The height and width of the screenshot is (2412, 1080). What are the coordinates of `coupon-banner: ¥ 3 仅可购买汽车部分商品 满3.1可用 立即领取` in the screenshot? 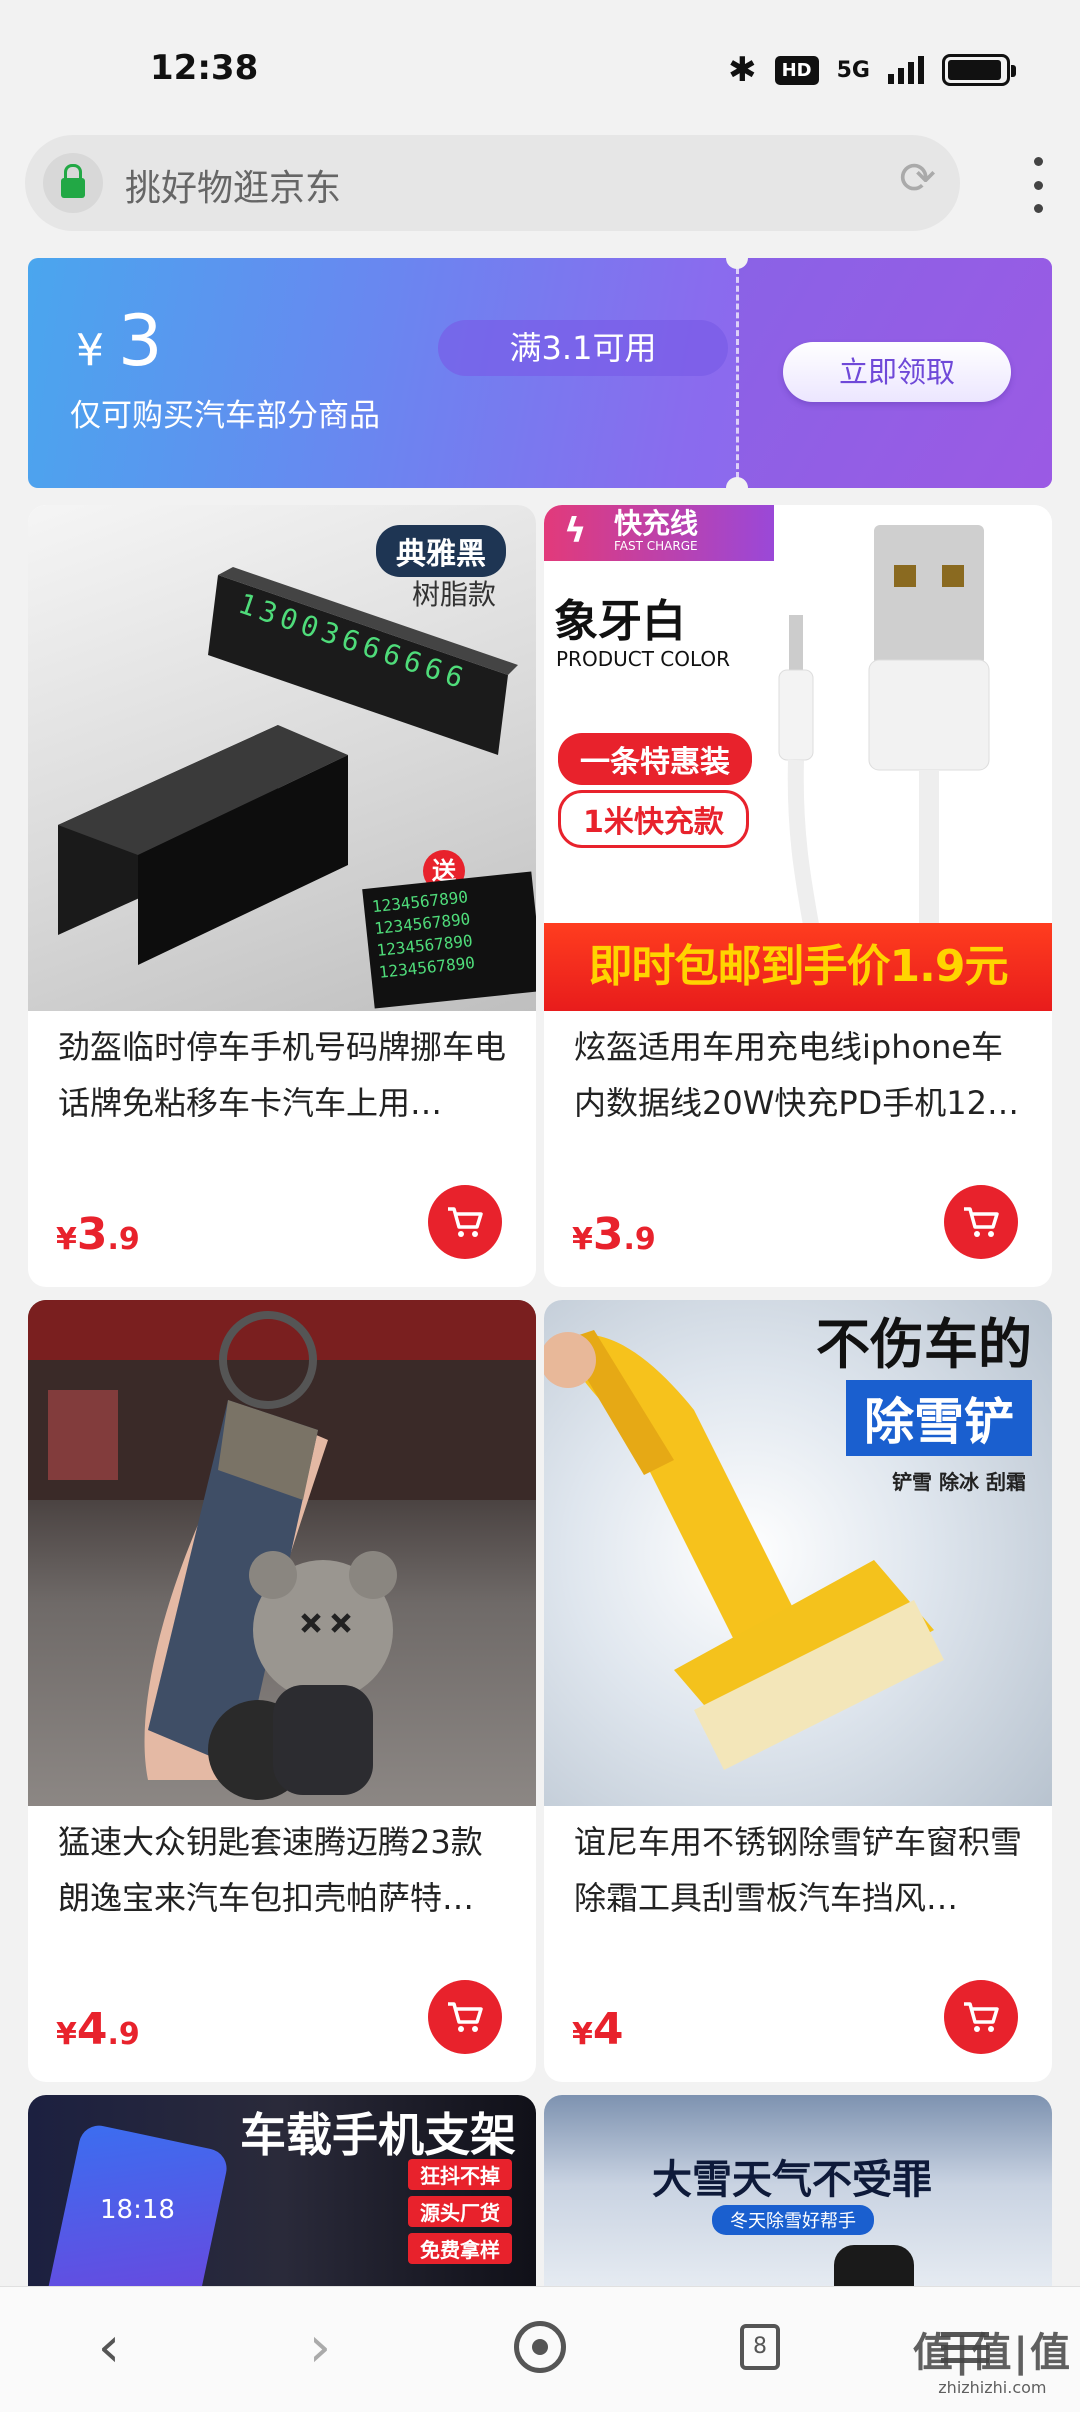 It's located at (540, 373).